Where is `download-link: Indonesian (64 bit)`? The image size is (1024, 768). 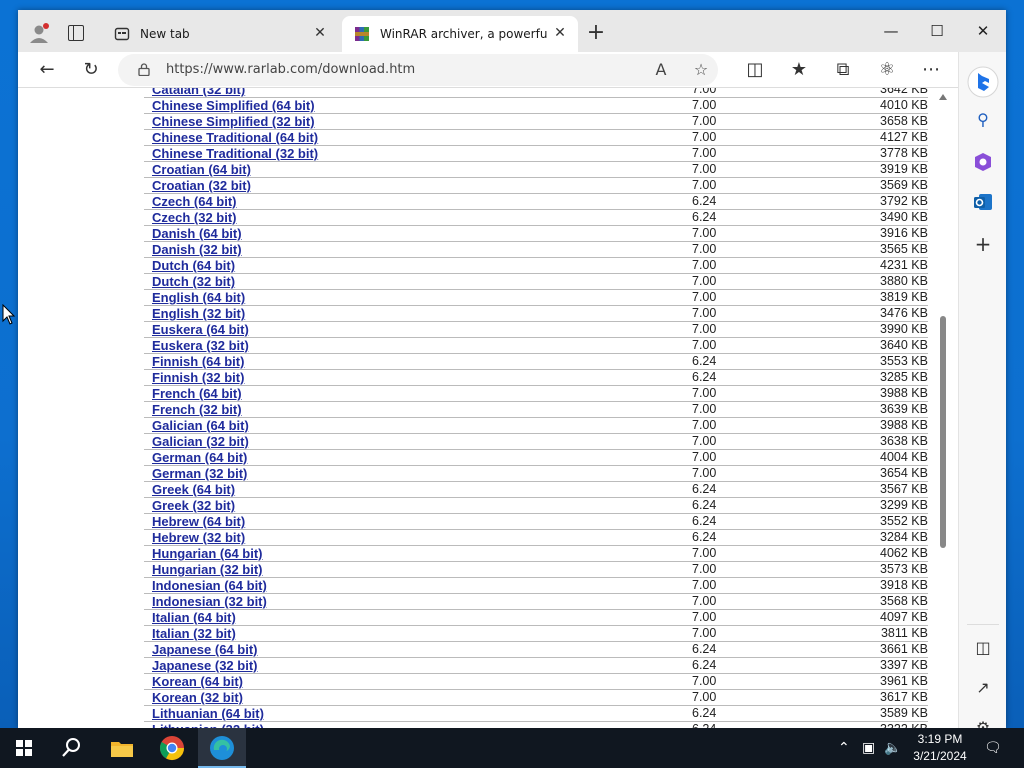
download-link: Indonesian (64 bit) is located at coordinates (209, 585).